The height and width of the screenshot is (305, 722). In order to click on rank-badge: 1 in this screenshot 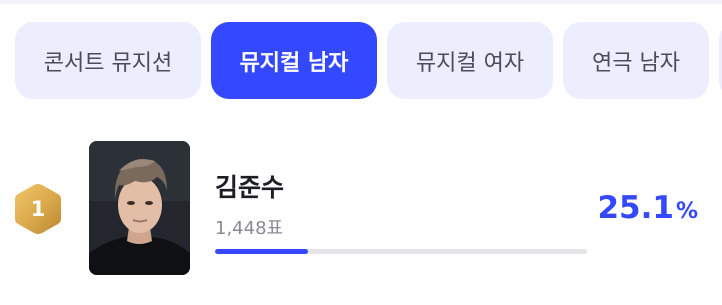, I will do `click(38, 209)`.